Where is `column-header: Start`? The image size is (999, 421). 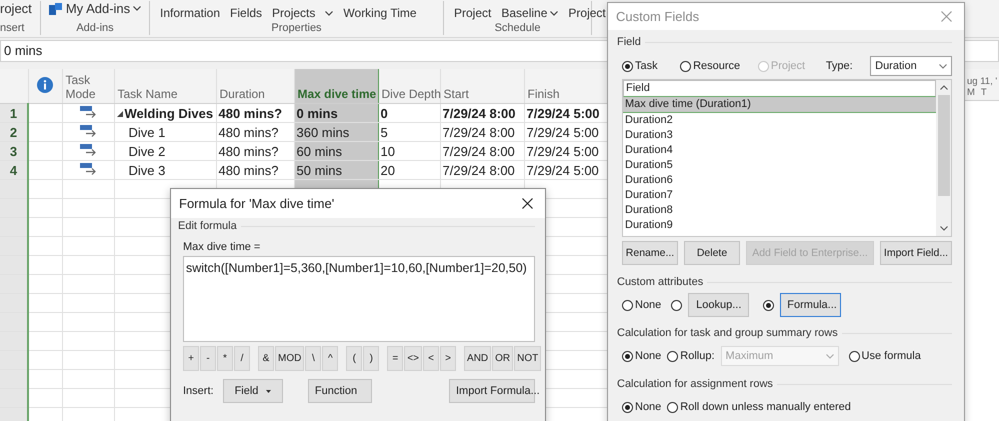 column-header: Start is located at coordinates (456, 94).